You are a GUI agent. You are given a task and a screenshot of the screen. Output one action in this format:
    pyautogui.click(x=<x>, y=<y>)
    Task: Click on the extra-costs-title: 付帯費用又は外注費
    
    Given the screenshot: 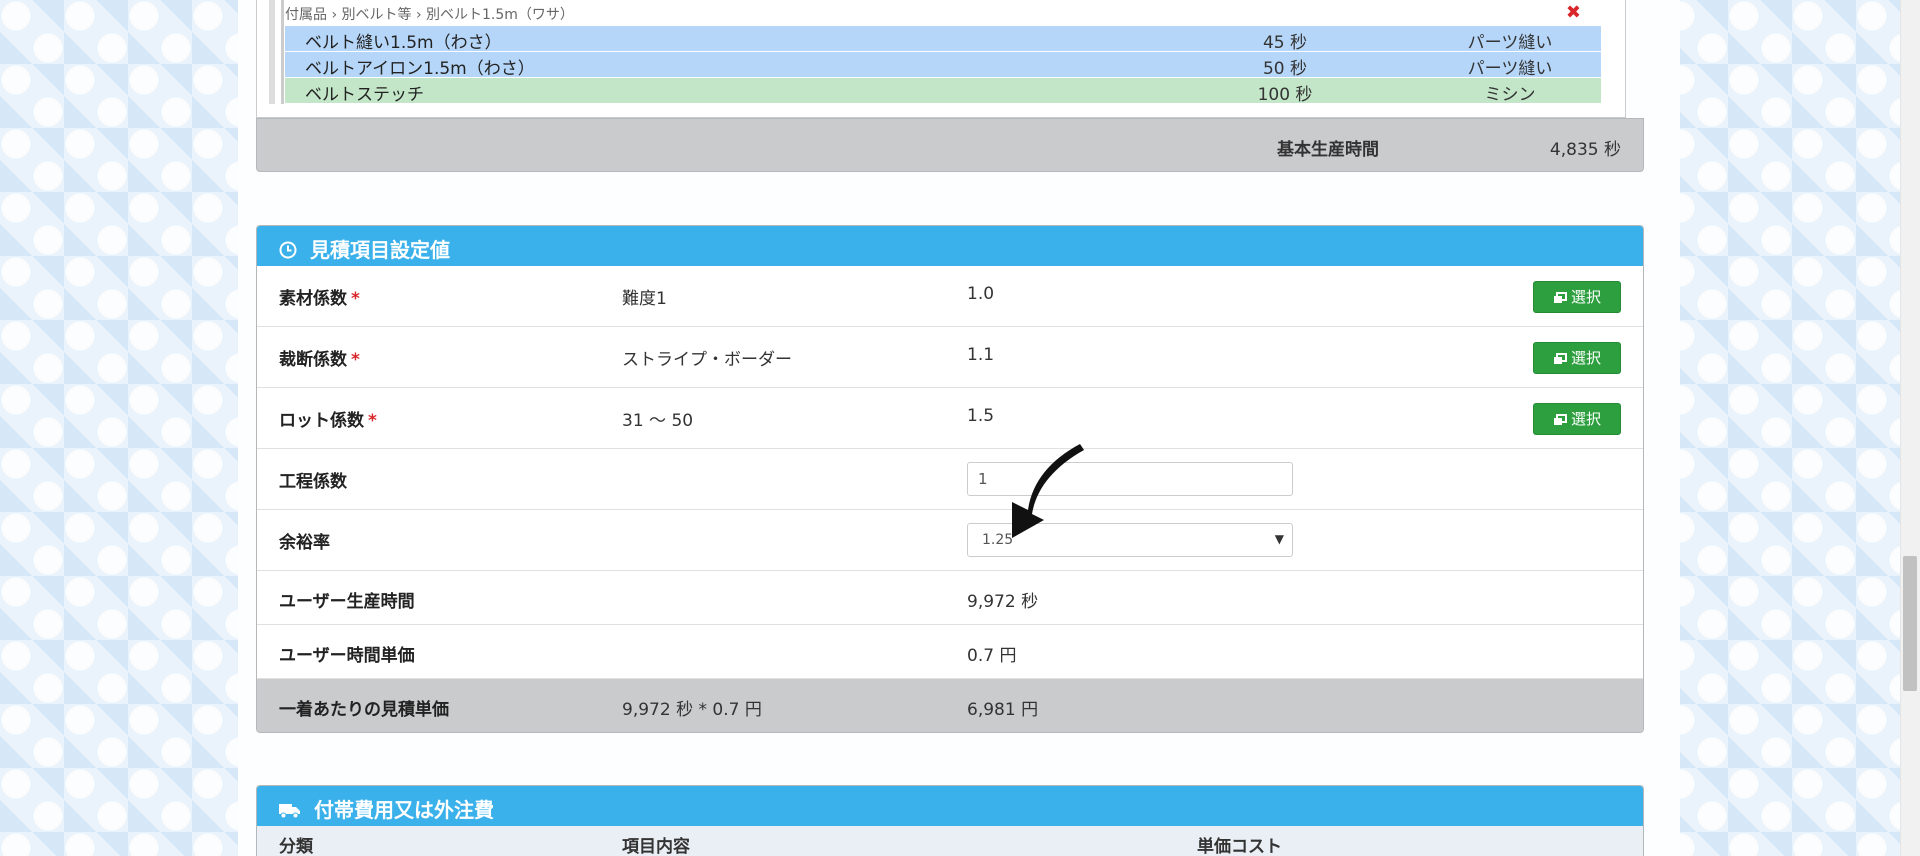 What is the action you would take?
    pyautogui.click(x=403, y=810)
    